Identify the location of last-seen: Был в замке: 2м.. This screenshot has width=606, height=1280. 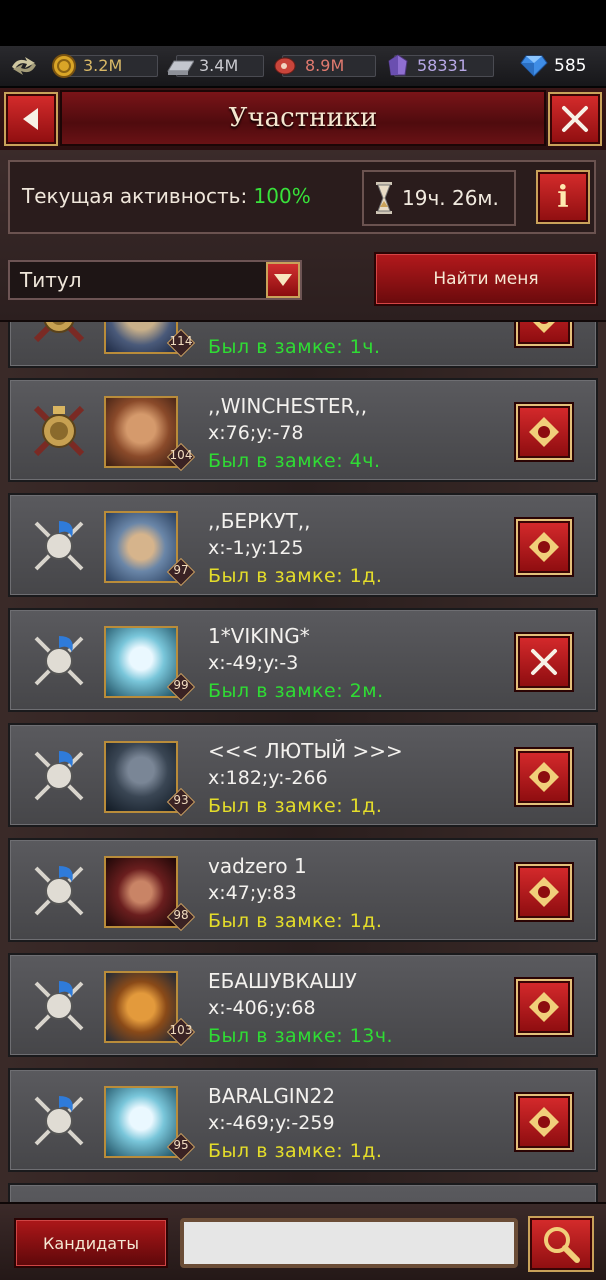
(296, 691).